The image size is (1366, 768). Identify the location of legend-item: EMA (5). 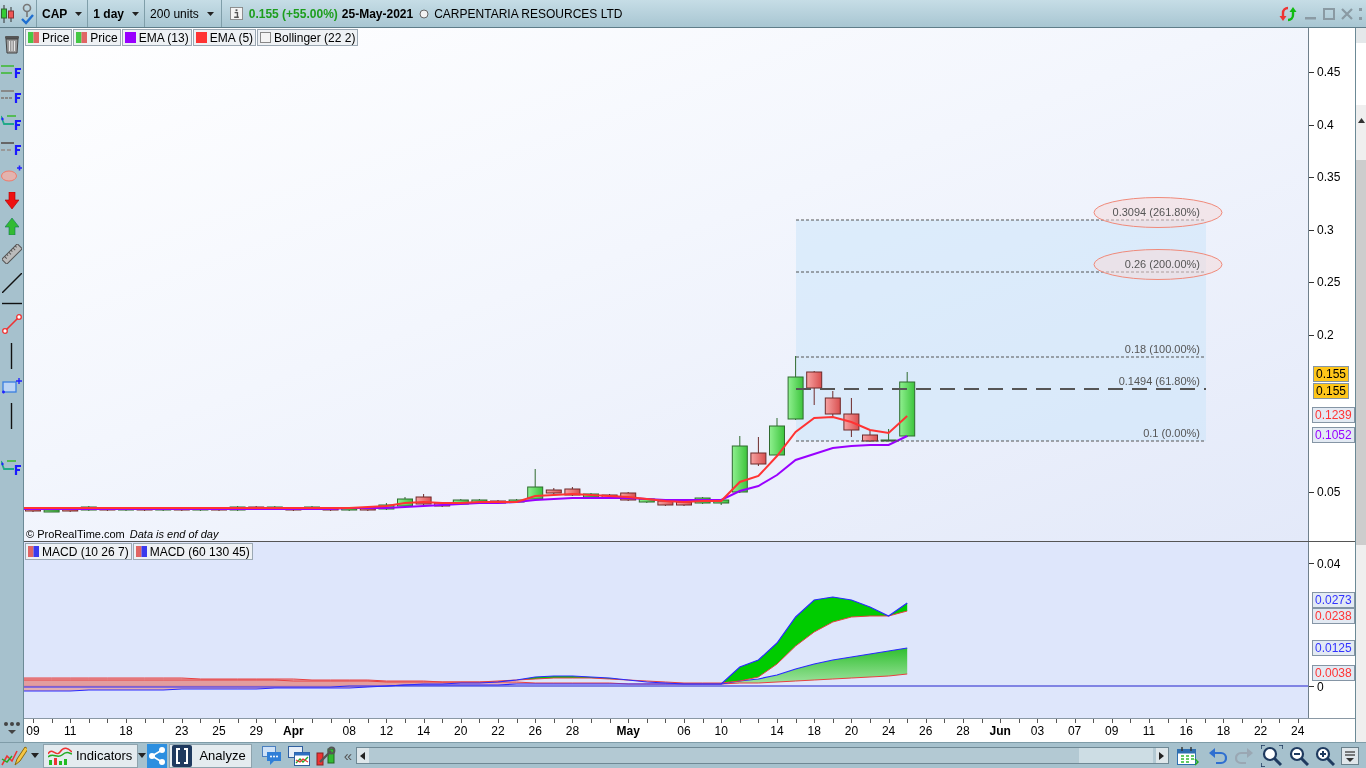
(224, 37).